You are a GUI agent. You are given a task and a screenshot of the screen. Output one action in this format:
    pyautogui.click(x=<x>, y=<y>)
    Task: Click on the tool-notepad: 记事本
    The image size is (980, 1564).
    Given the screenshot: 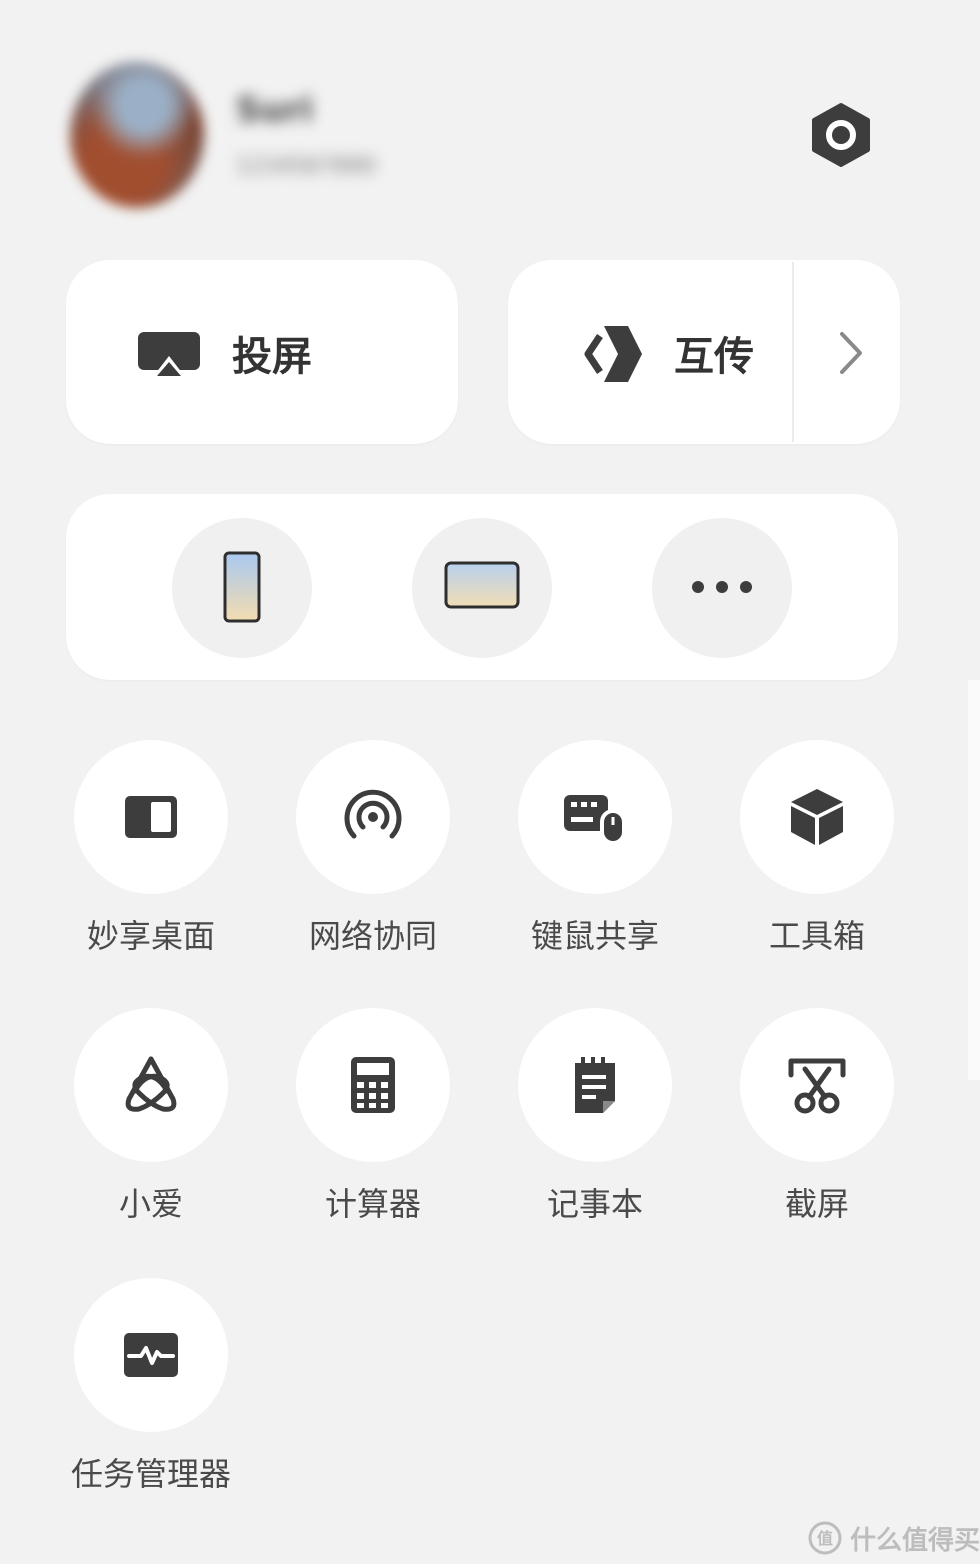 What is the action you would take?
    pyautogui.click(x=598, y=1123)
    